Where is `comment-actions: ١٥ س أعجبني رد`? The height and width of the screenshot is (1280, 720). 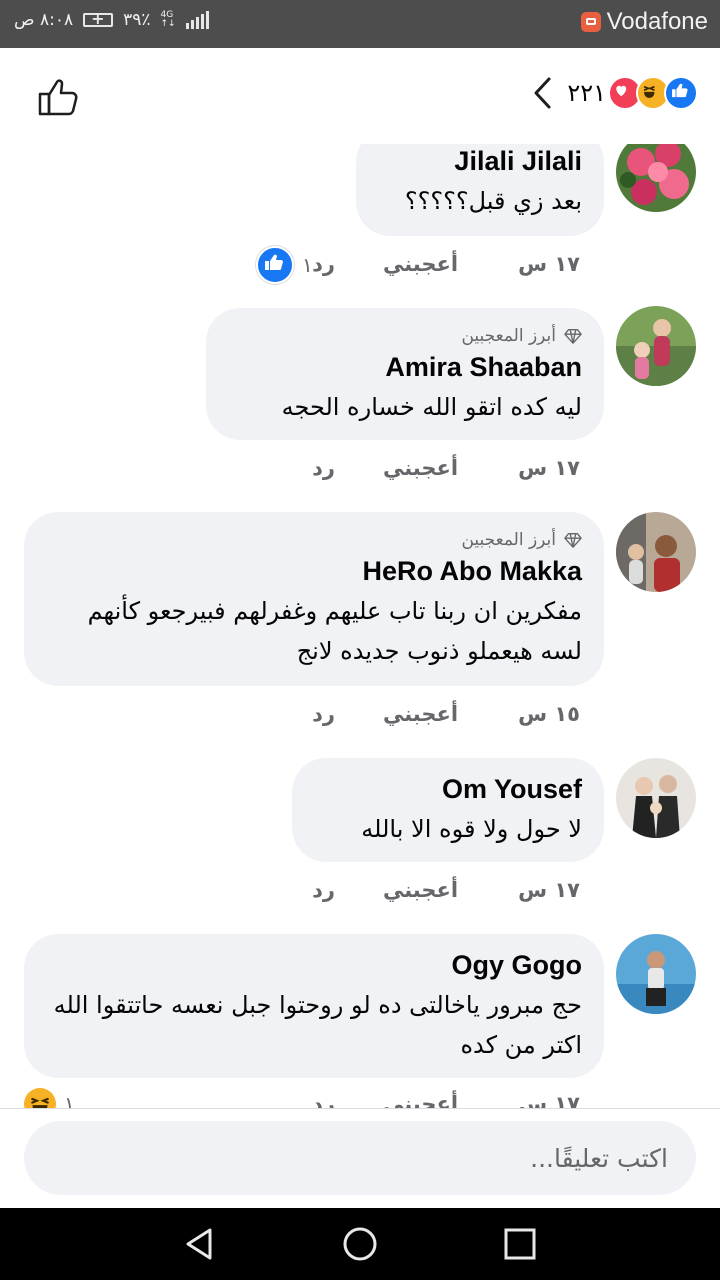
comment-actions: ١٥ س أعجبني رد is located at coordinates (446, 714).